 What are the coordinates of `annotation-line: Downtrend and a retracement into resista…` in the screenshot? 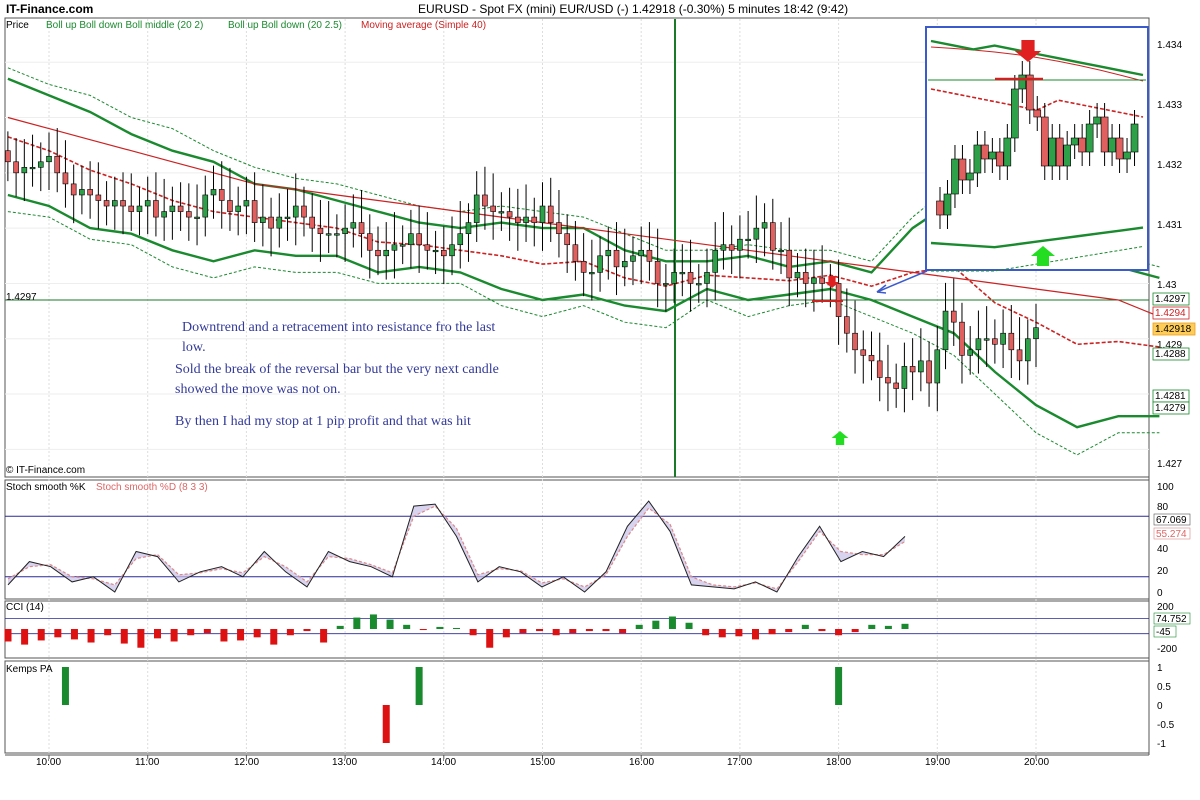 It's located at (339, 327).